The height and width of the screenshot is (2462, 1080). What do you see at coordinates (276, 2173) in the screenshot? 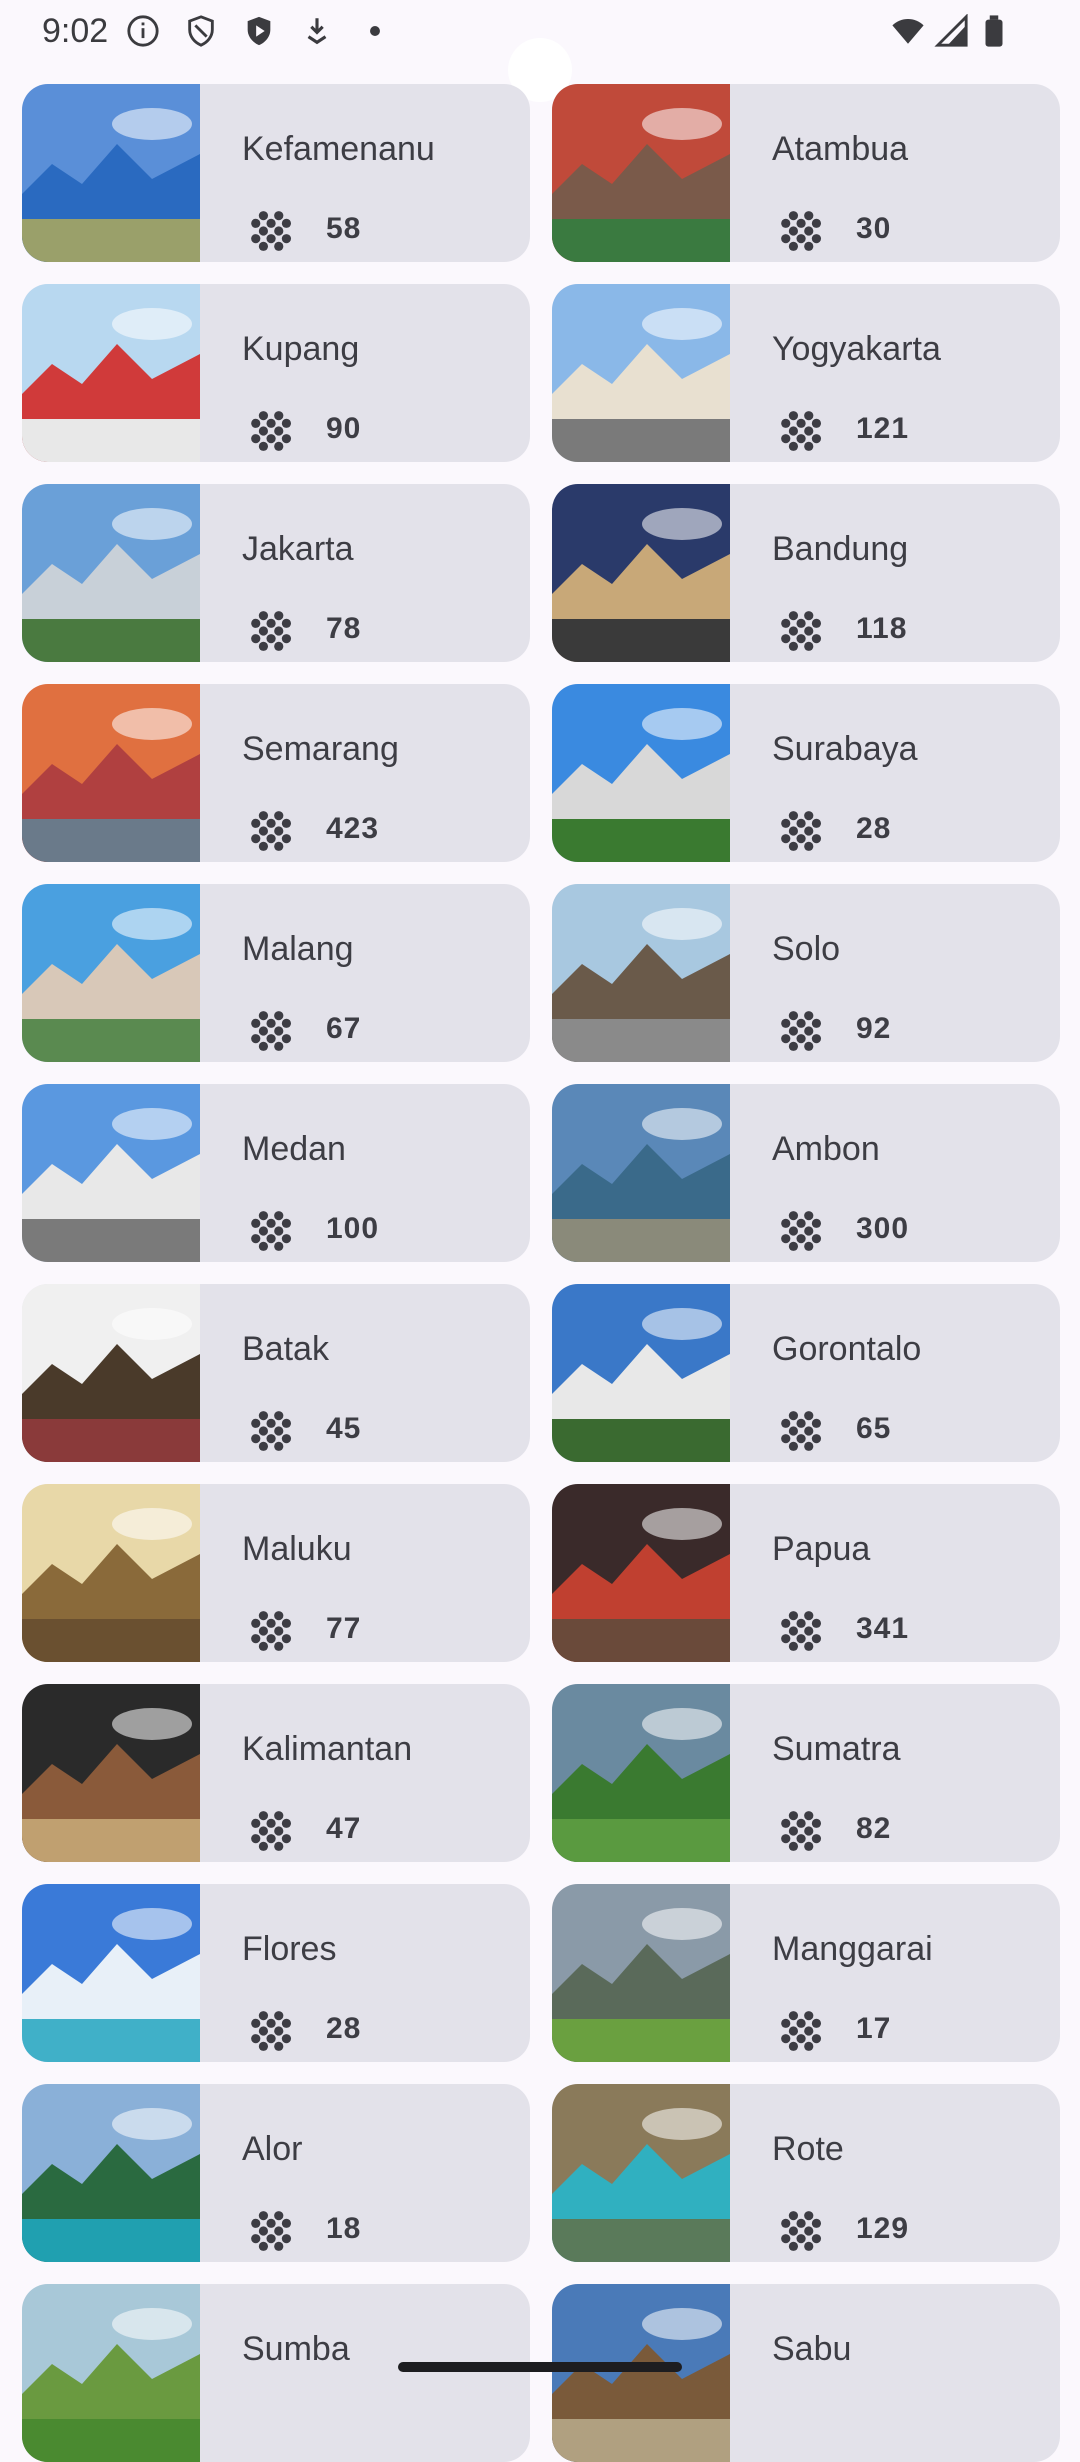
I see `city-card: Alor 18` at bounding box center [276, 2173].